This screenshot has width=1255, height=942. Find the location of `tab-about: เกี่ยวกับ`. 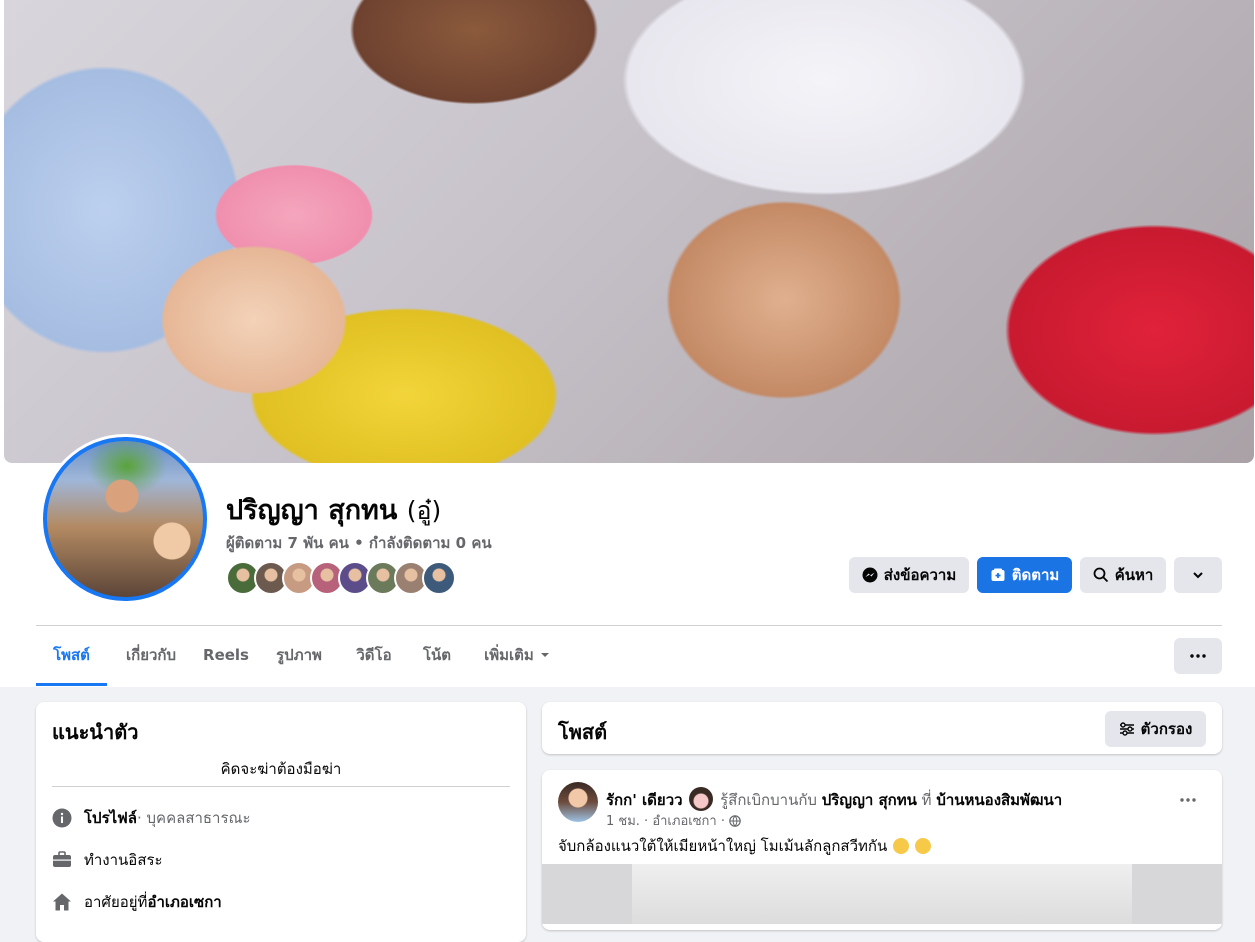

tab-about: เกี่ยวกับ is located at coordinates (151, 655).